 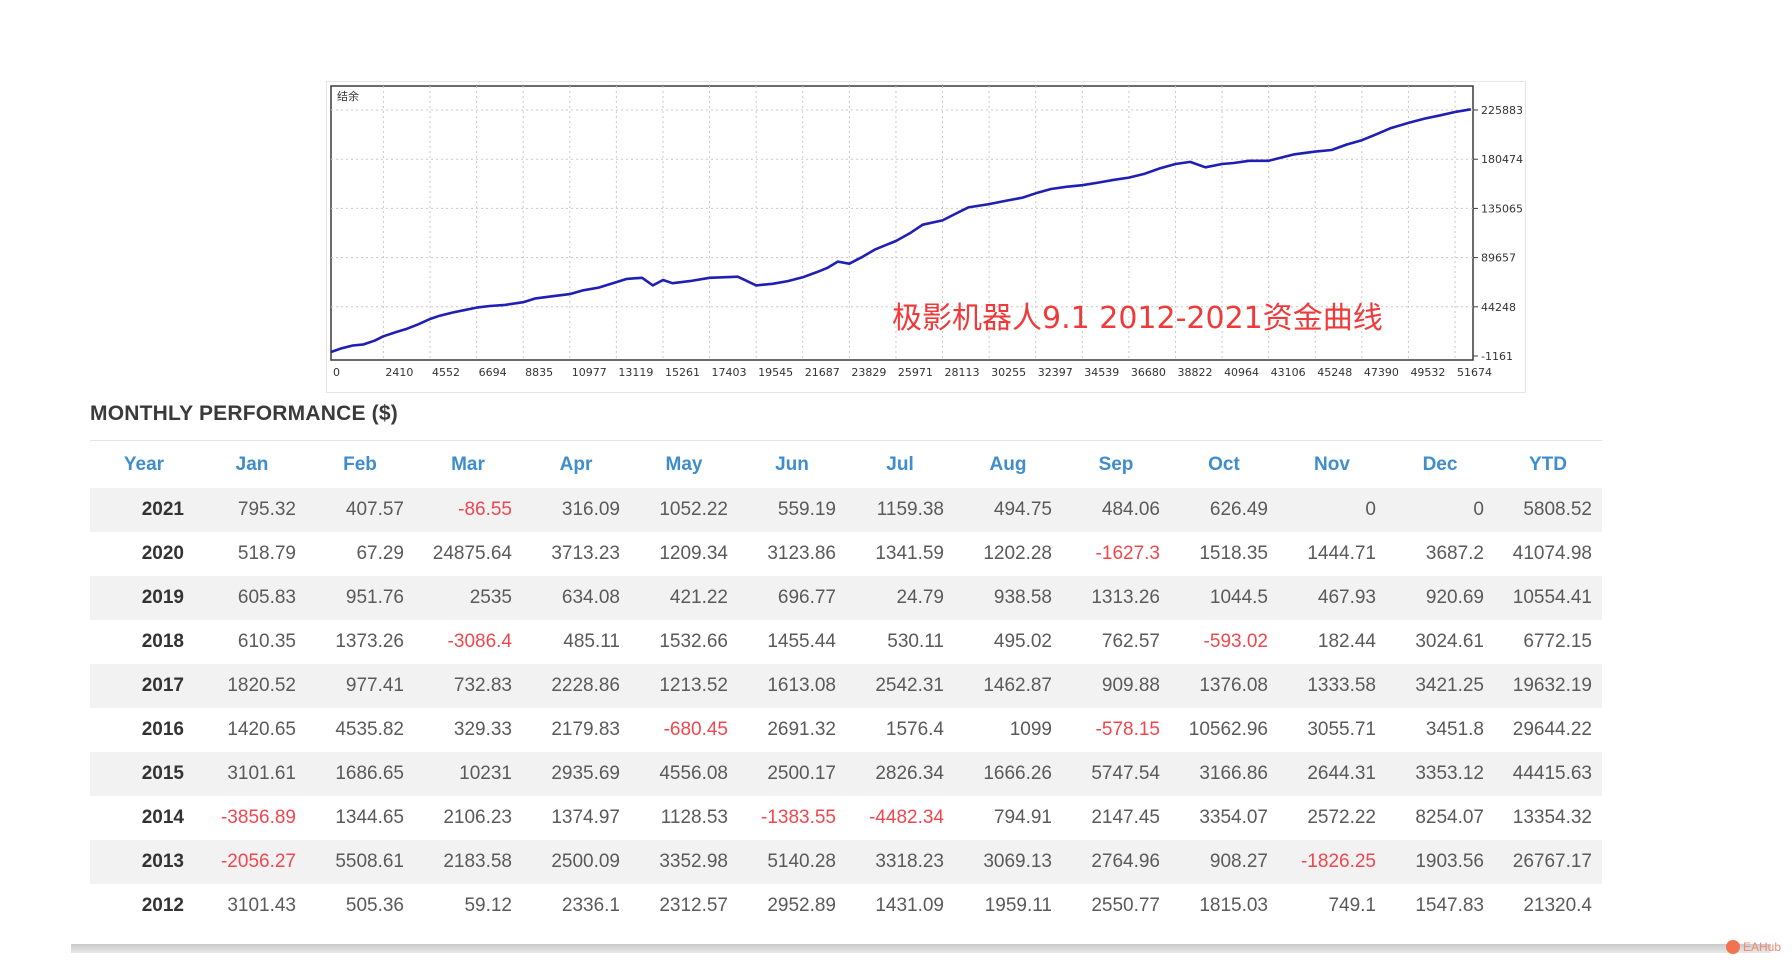 I want to click on month-value-cell: 1431.09, so click(x=909, y=905).